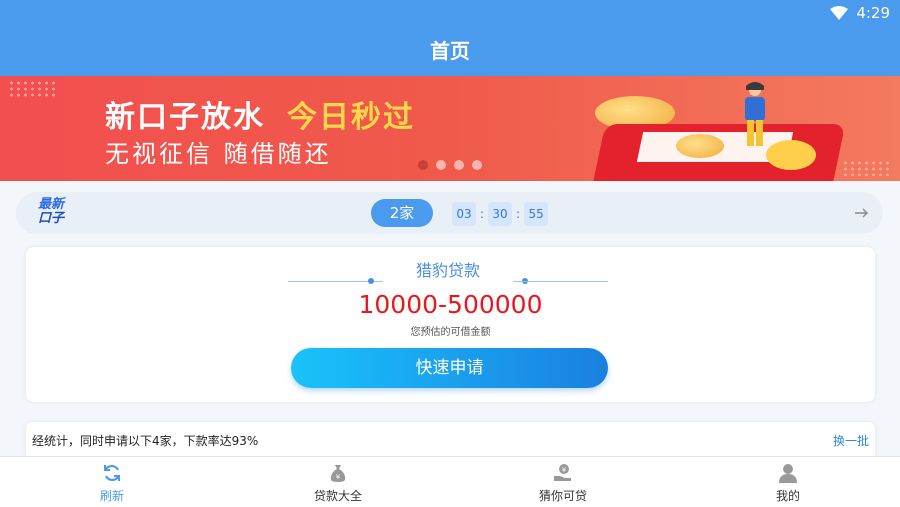 The width and height of the screenshot is (900, 507). I want to click on loan-product-name: 猎豹贷款, so click(447, 270).